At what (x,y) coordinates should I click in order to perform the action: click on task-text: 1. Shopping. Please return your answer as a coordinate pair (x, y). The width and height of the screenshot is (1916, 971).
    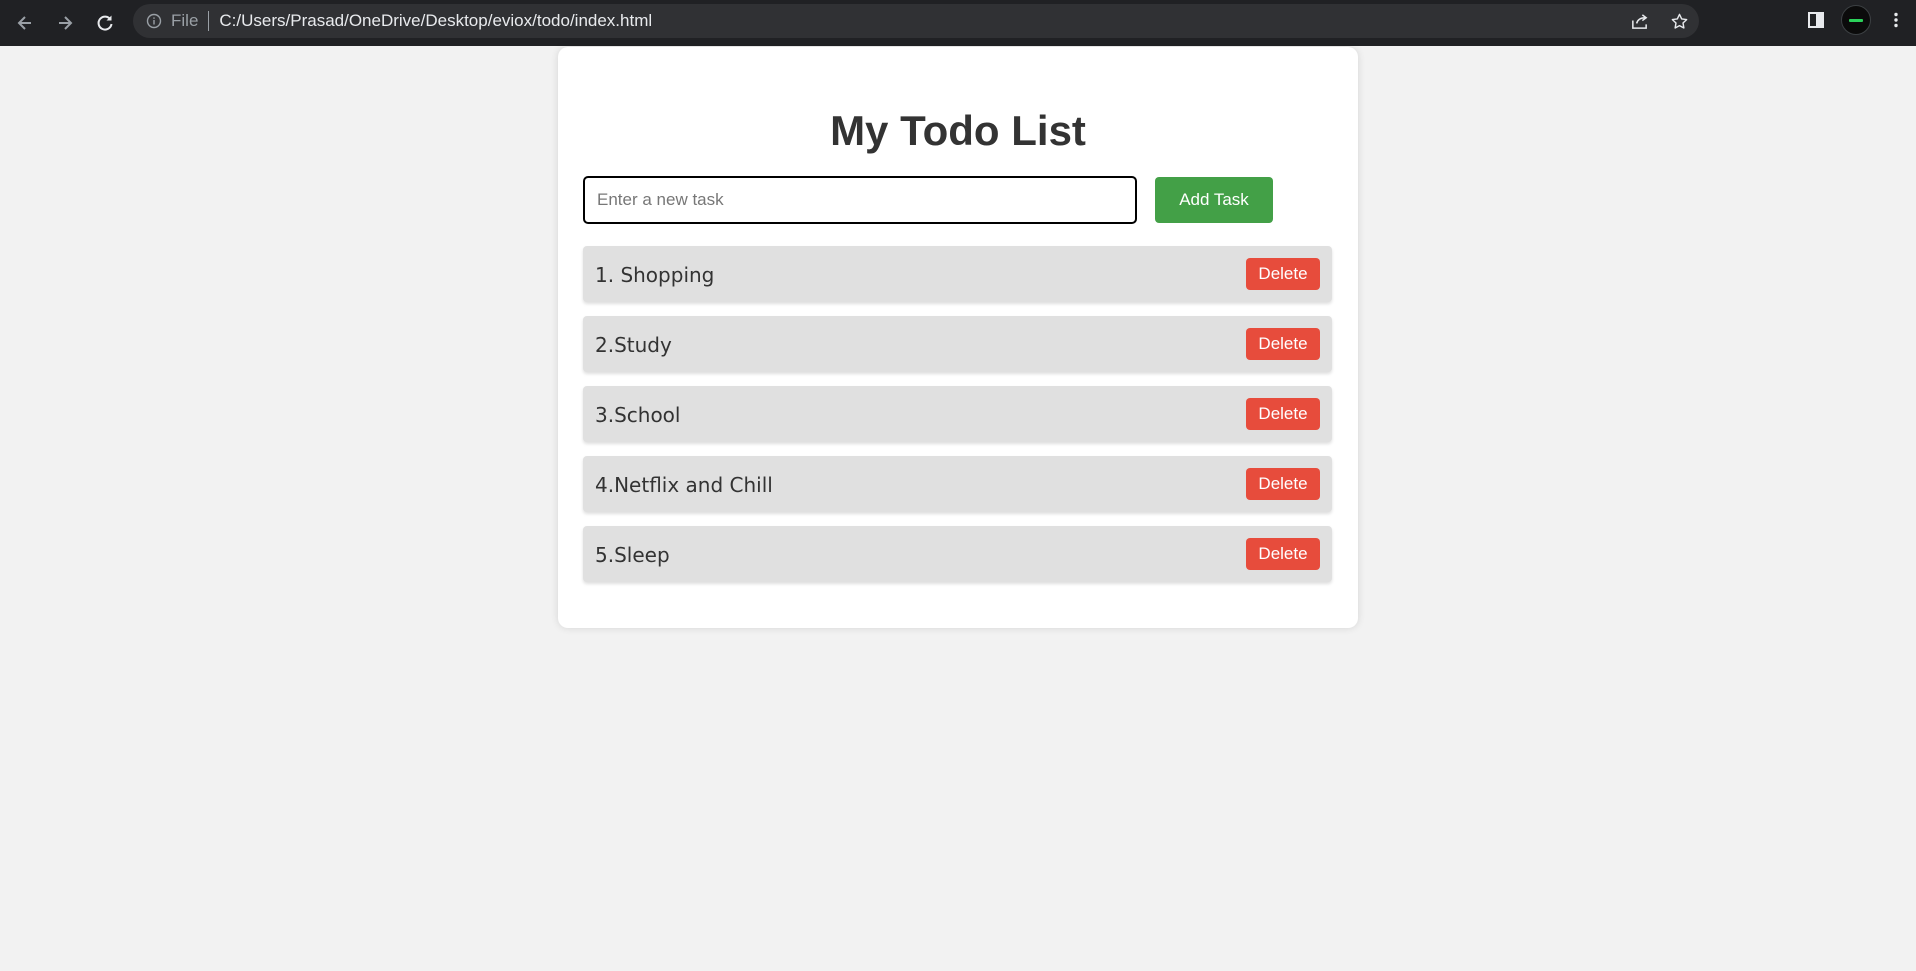
    Looking at the image, I should click on (655, 275).